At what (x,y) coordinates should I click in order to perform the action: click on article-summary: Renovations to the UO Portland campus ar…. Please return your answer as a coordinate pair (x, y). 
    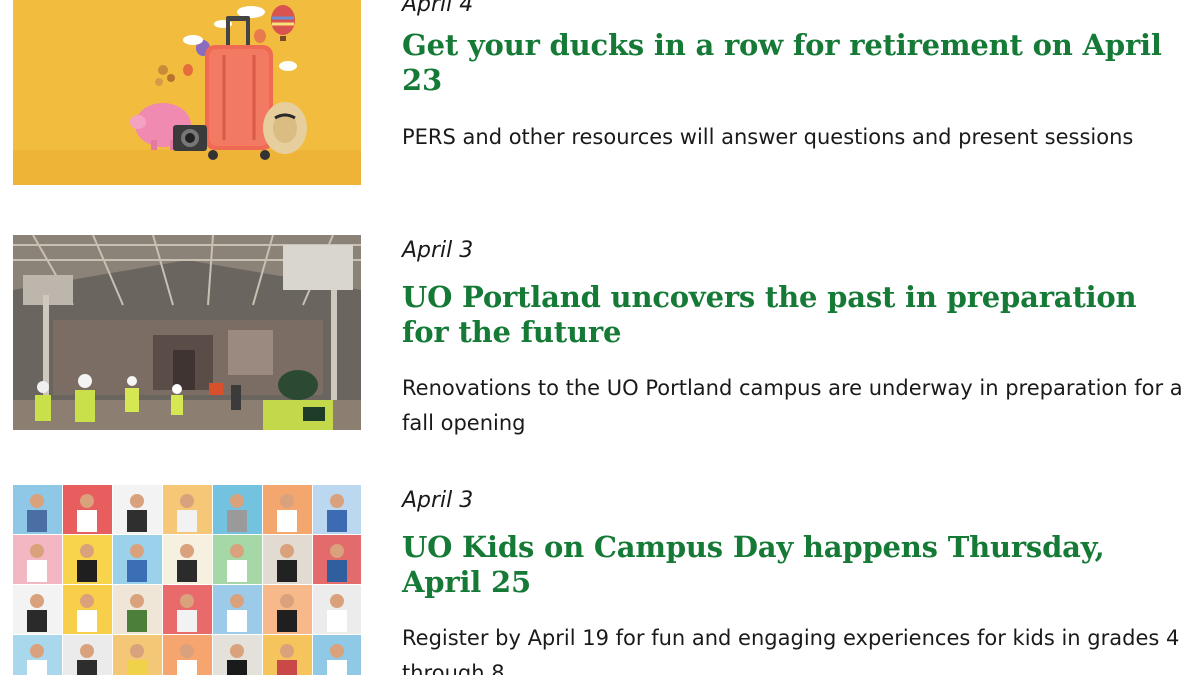
    Looking at the image, I should click on (792, 405).